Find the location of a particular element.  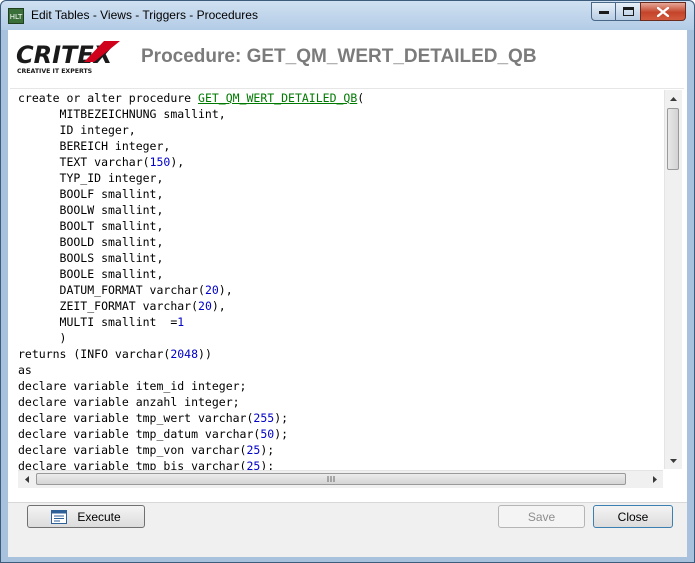

close-button: Close is located at coordinates (633, 516).